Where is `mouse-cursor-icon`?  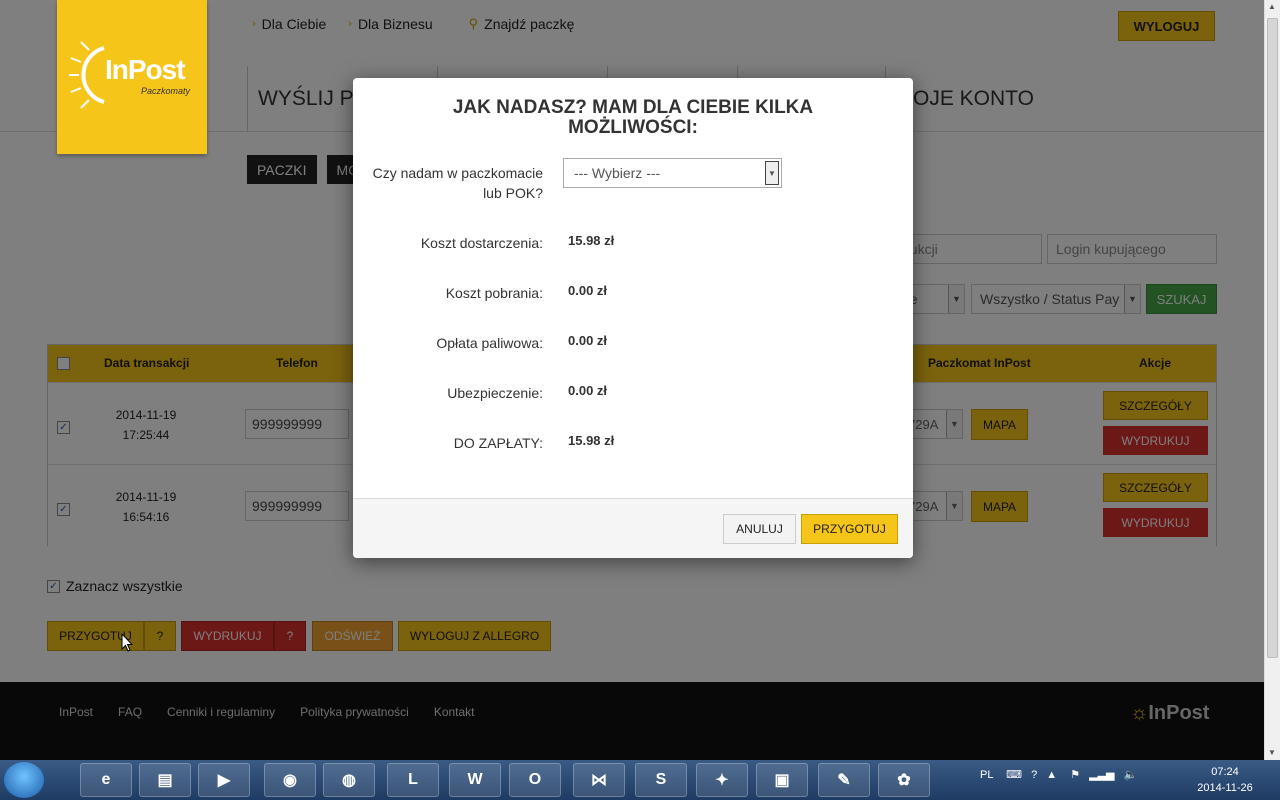 mouse-cursor-icon is located at coordinates (127, 642).